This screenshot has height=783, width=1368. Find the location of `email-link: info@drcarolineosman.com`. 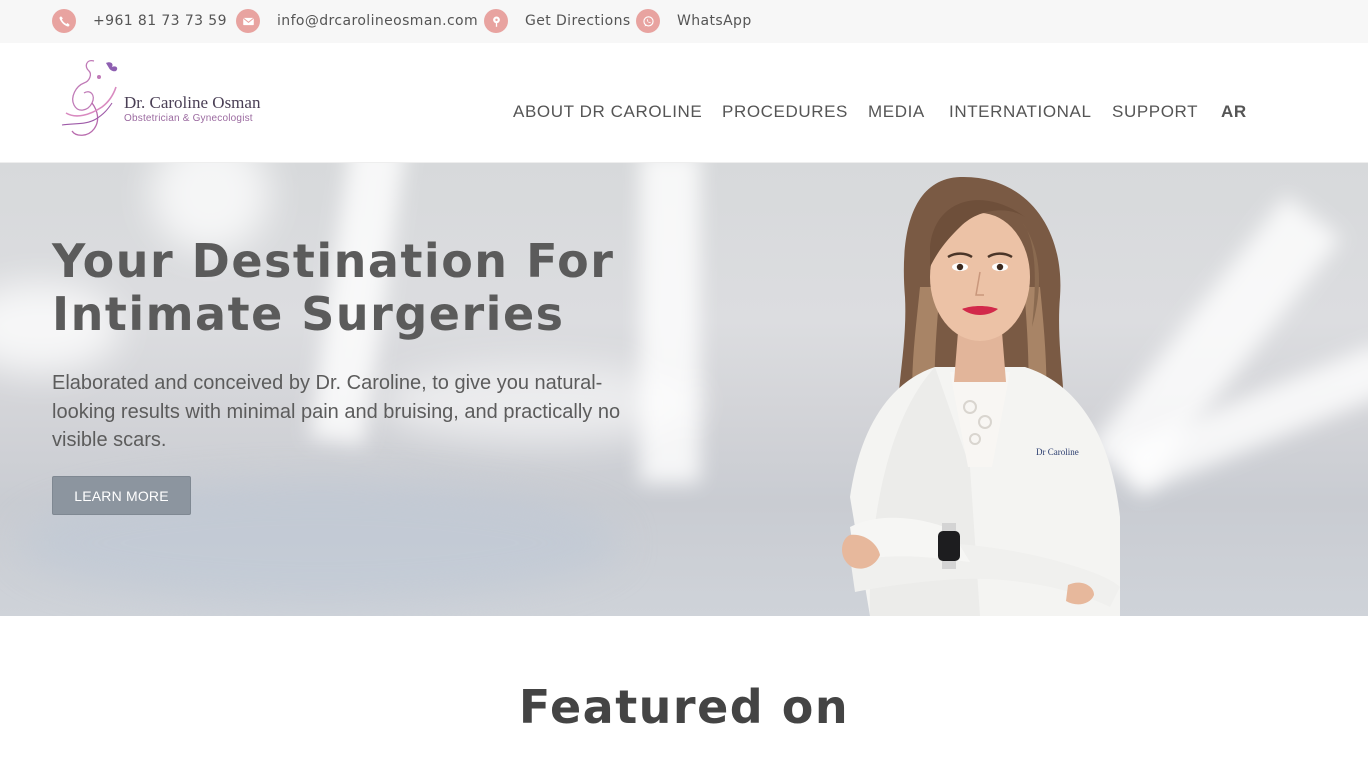

email-link: info@drcarolineosman.com is located at coordinates (357, 21).